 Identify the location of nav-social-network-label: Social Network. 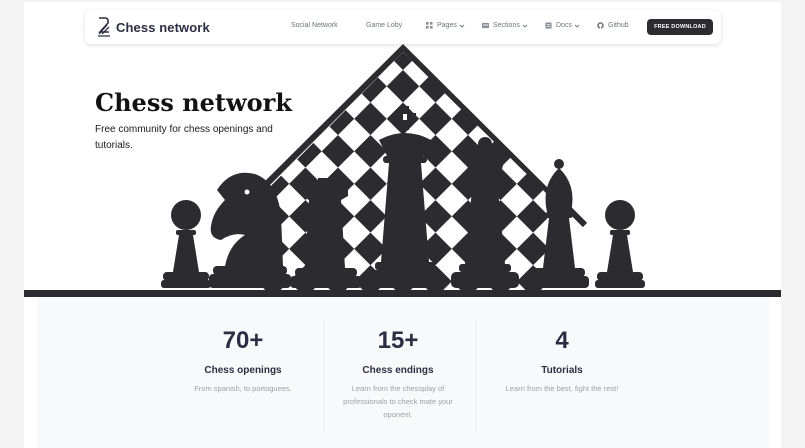
(314, 25).